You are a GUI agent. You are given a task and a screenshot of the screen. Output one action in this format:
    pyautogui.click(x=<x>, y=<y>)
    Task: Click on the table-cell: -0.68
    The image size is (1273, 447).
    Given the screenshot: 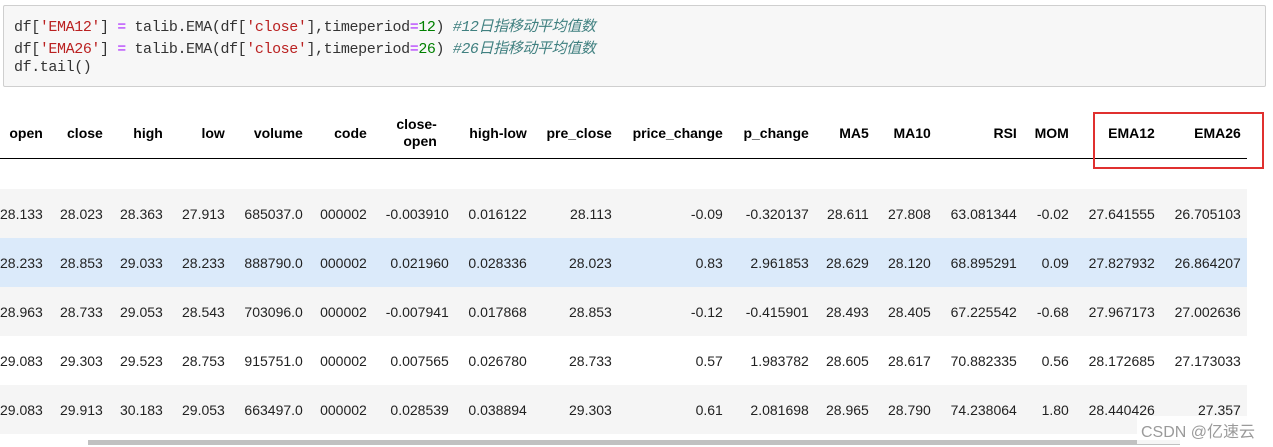 What is the action you would take?
    pyautogui.click(x=1048, y=311)
    